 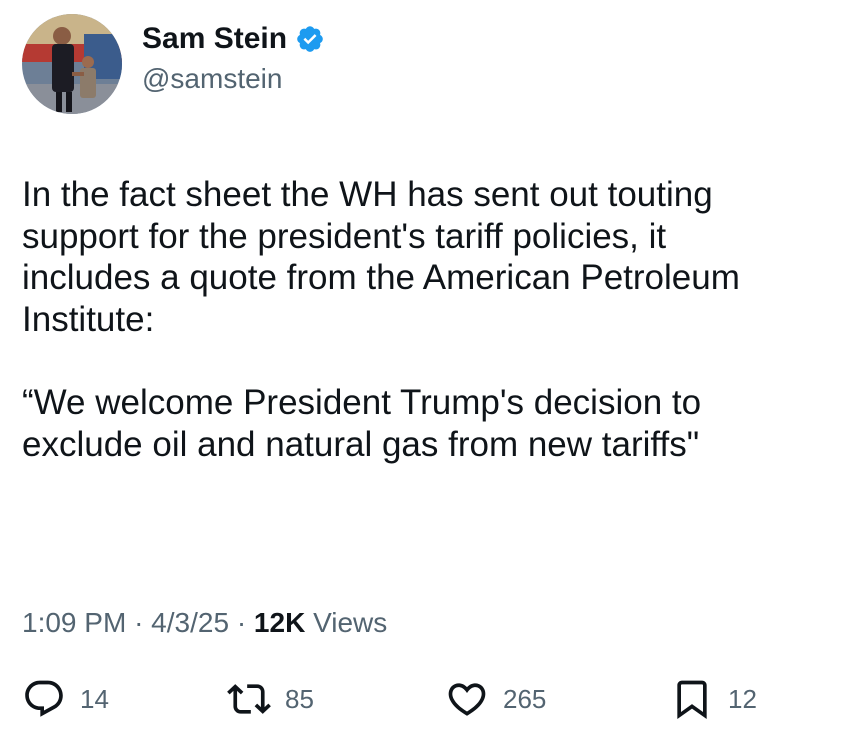 I want to click on bookmark-icon, so click(x=692, y=700).